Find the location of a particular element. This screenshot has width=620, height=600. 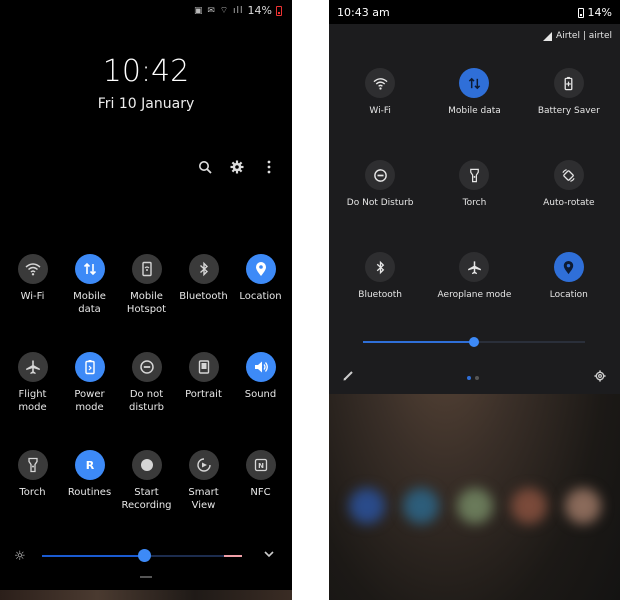

tile-label: Battery Saver is located at coordinates (568, 111).